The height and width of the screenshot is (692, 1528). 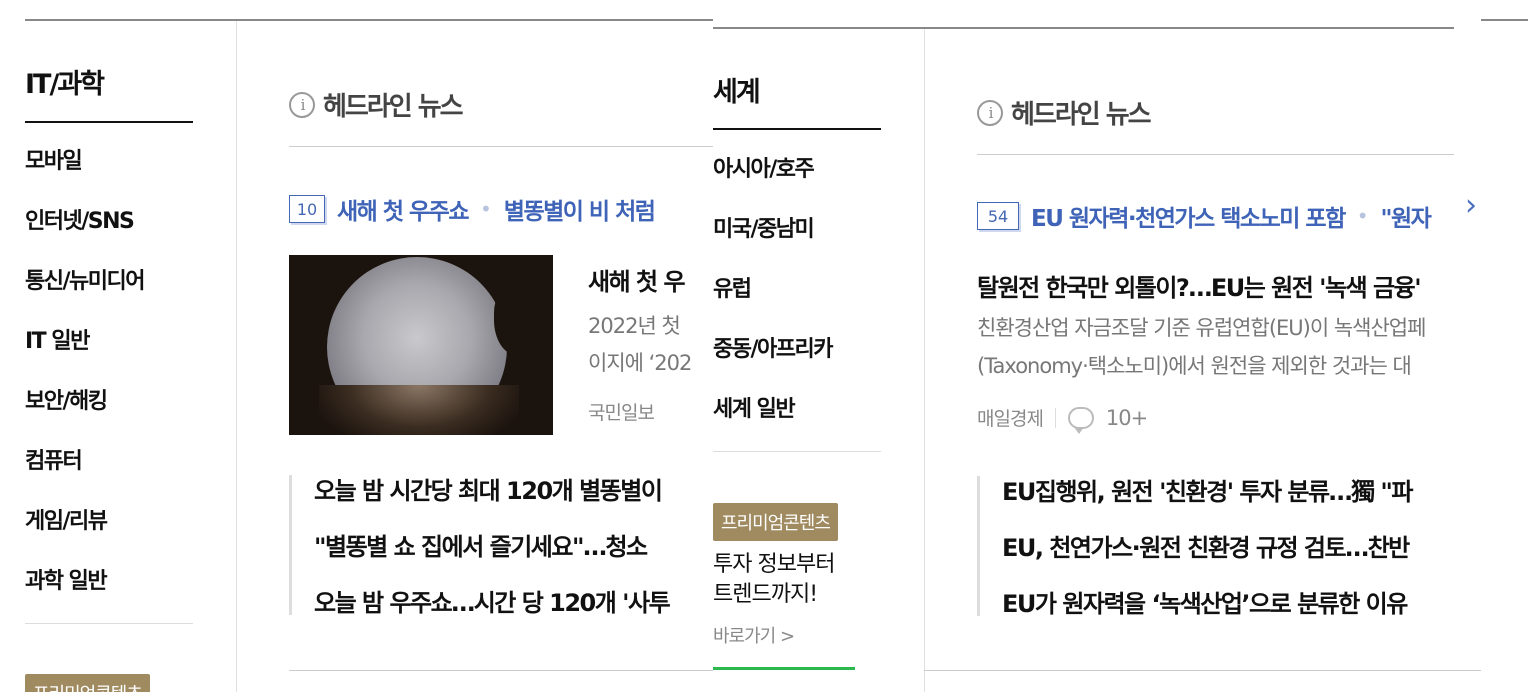 I want to click on related-article: 오늘 밤 우주쇼…시간 당 120개 '사투, so click(x=514, y=600).